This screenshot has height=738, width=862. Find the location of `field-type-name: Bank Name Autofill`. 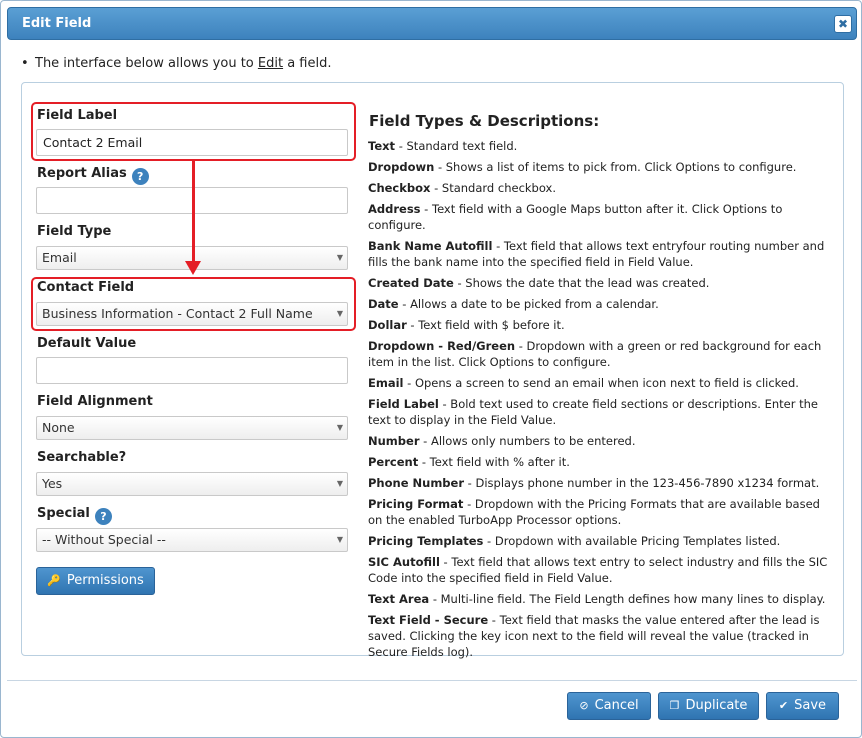

field-type-name: Bank Name Autofill is located at coordinates (430, 246).